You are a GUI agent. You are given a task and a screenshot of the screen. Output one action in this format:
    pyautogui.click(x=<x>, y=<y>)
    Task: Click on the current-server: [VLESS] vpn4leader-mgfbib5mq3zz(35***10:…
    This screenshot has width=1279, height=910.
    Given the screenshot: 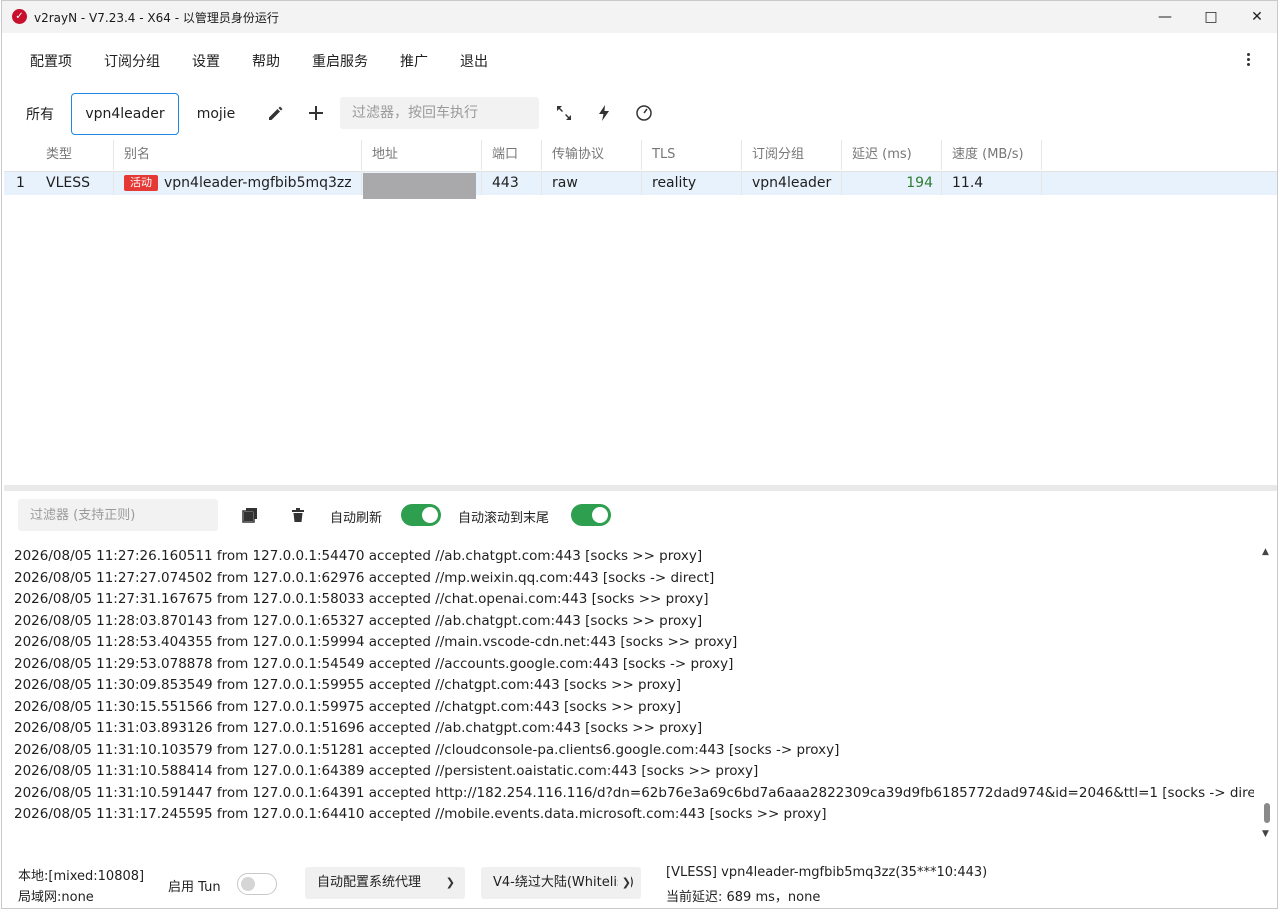 What is the action you would take?
    pyautogui.click(x=827, y=872)
    